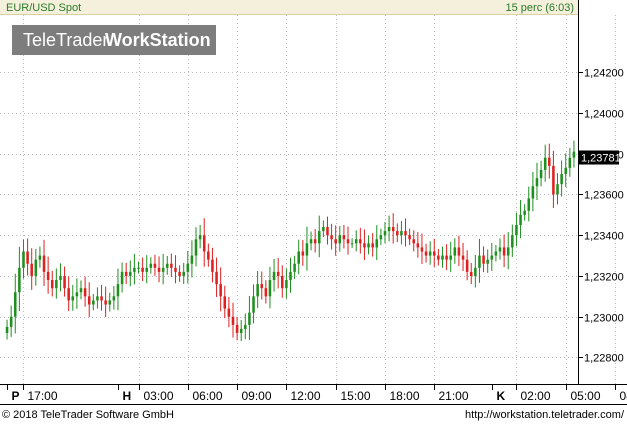 Image resolution: width=627 pixels, height=428 pixels. I want to click on x-day-marker: H, so click(127, 396).